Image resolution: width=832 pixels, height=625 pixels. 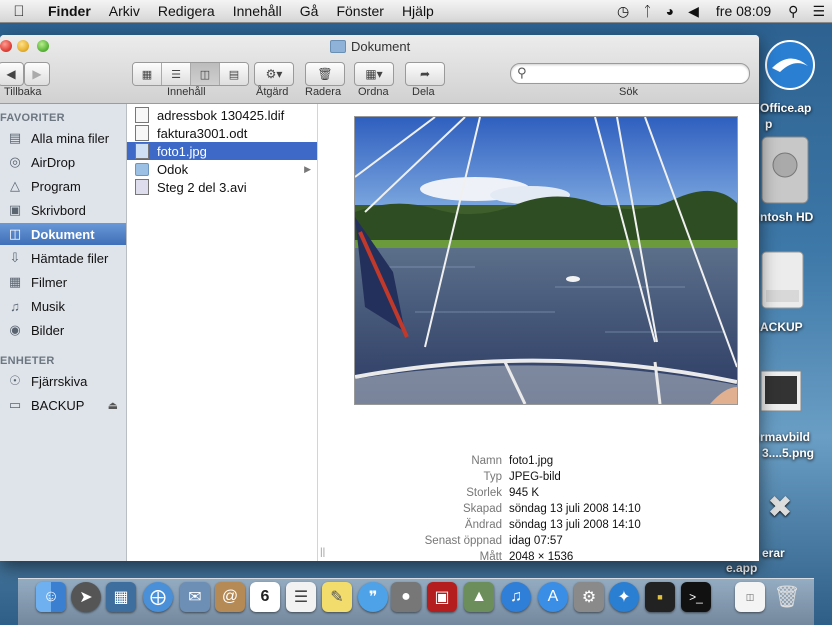 I want to click on close-button, so click(x=6, y=46).